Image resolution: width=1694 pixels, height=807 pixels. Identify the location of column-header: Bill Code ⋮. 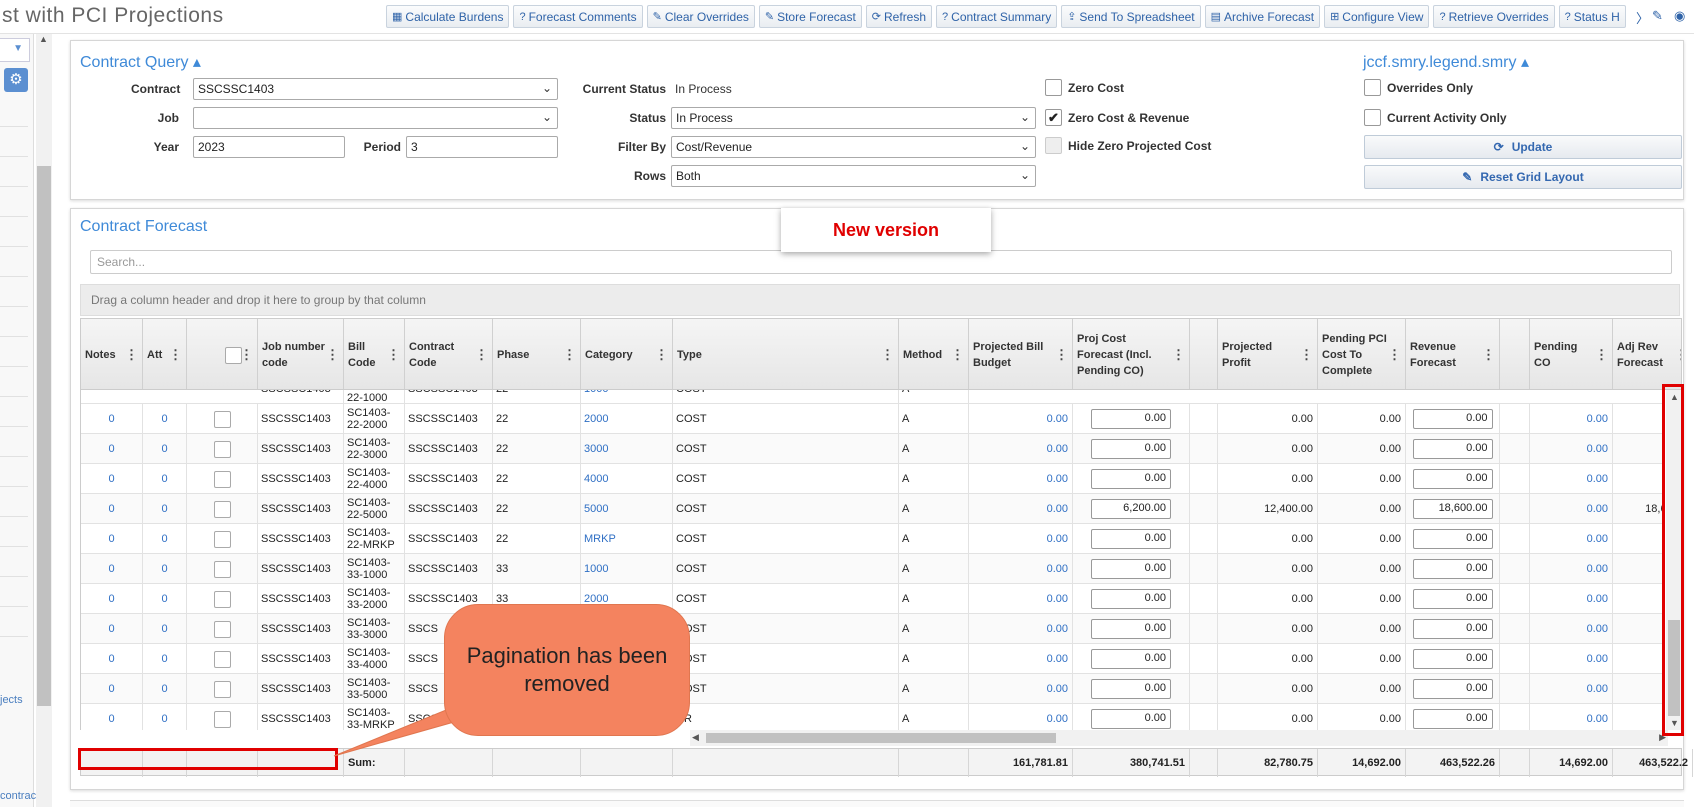
(374, 354).